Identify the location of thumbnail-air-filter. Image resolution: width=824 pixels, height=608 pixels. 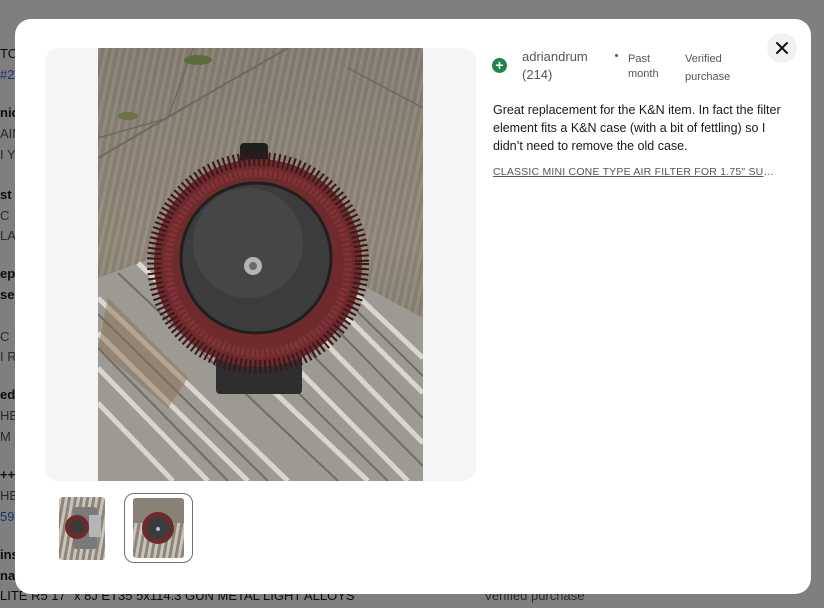
(158, 528).